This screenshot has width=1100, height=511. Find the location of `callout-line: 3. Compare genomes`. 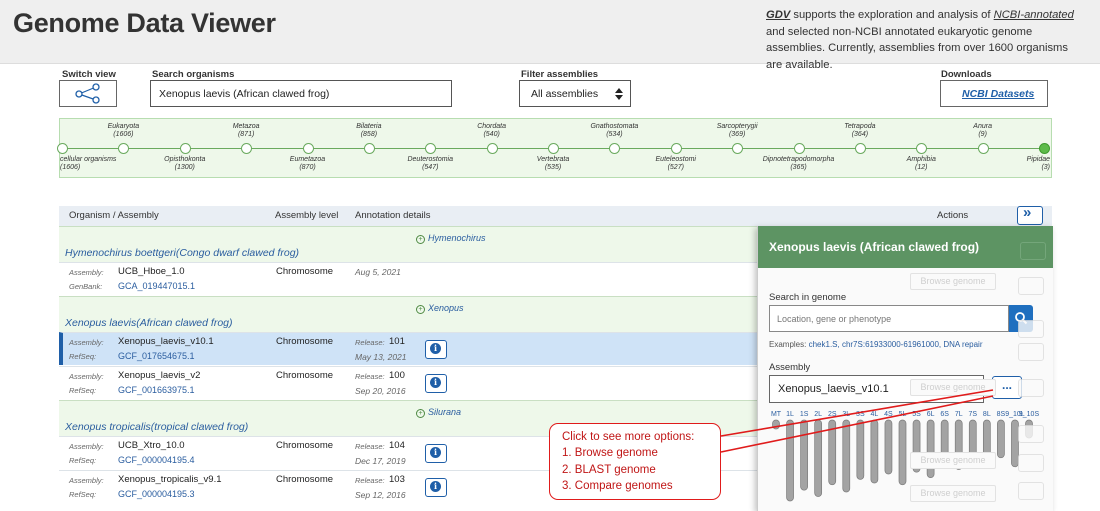

callout-line: 3. Compare genomes is located at coordinates (617, 486).